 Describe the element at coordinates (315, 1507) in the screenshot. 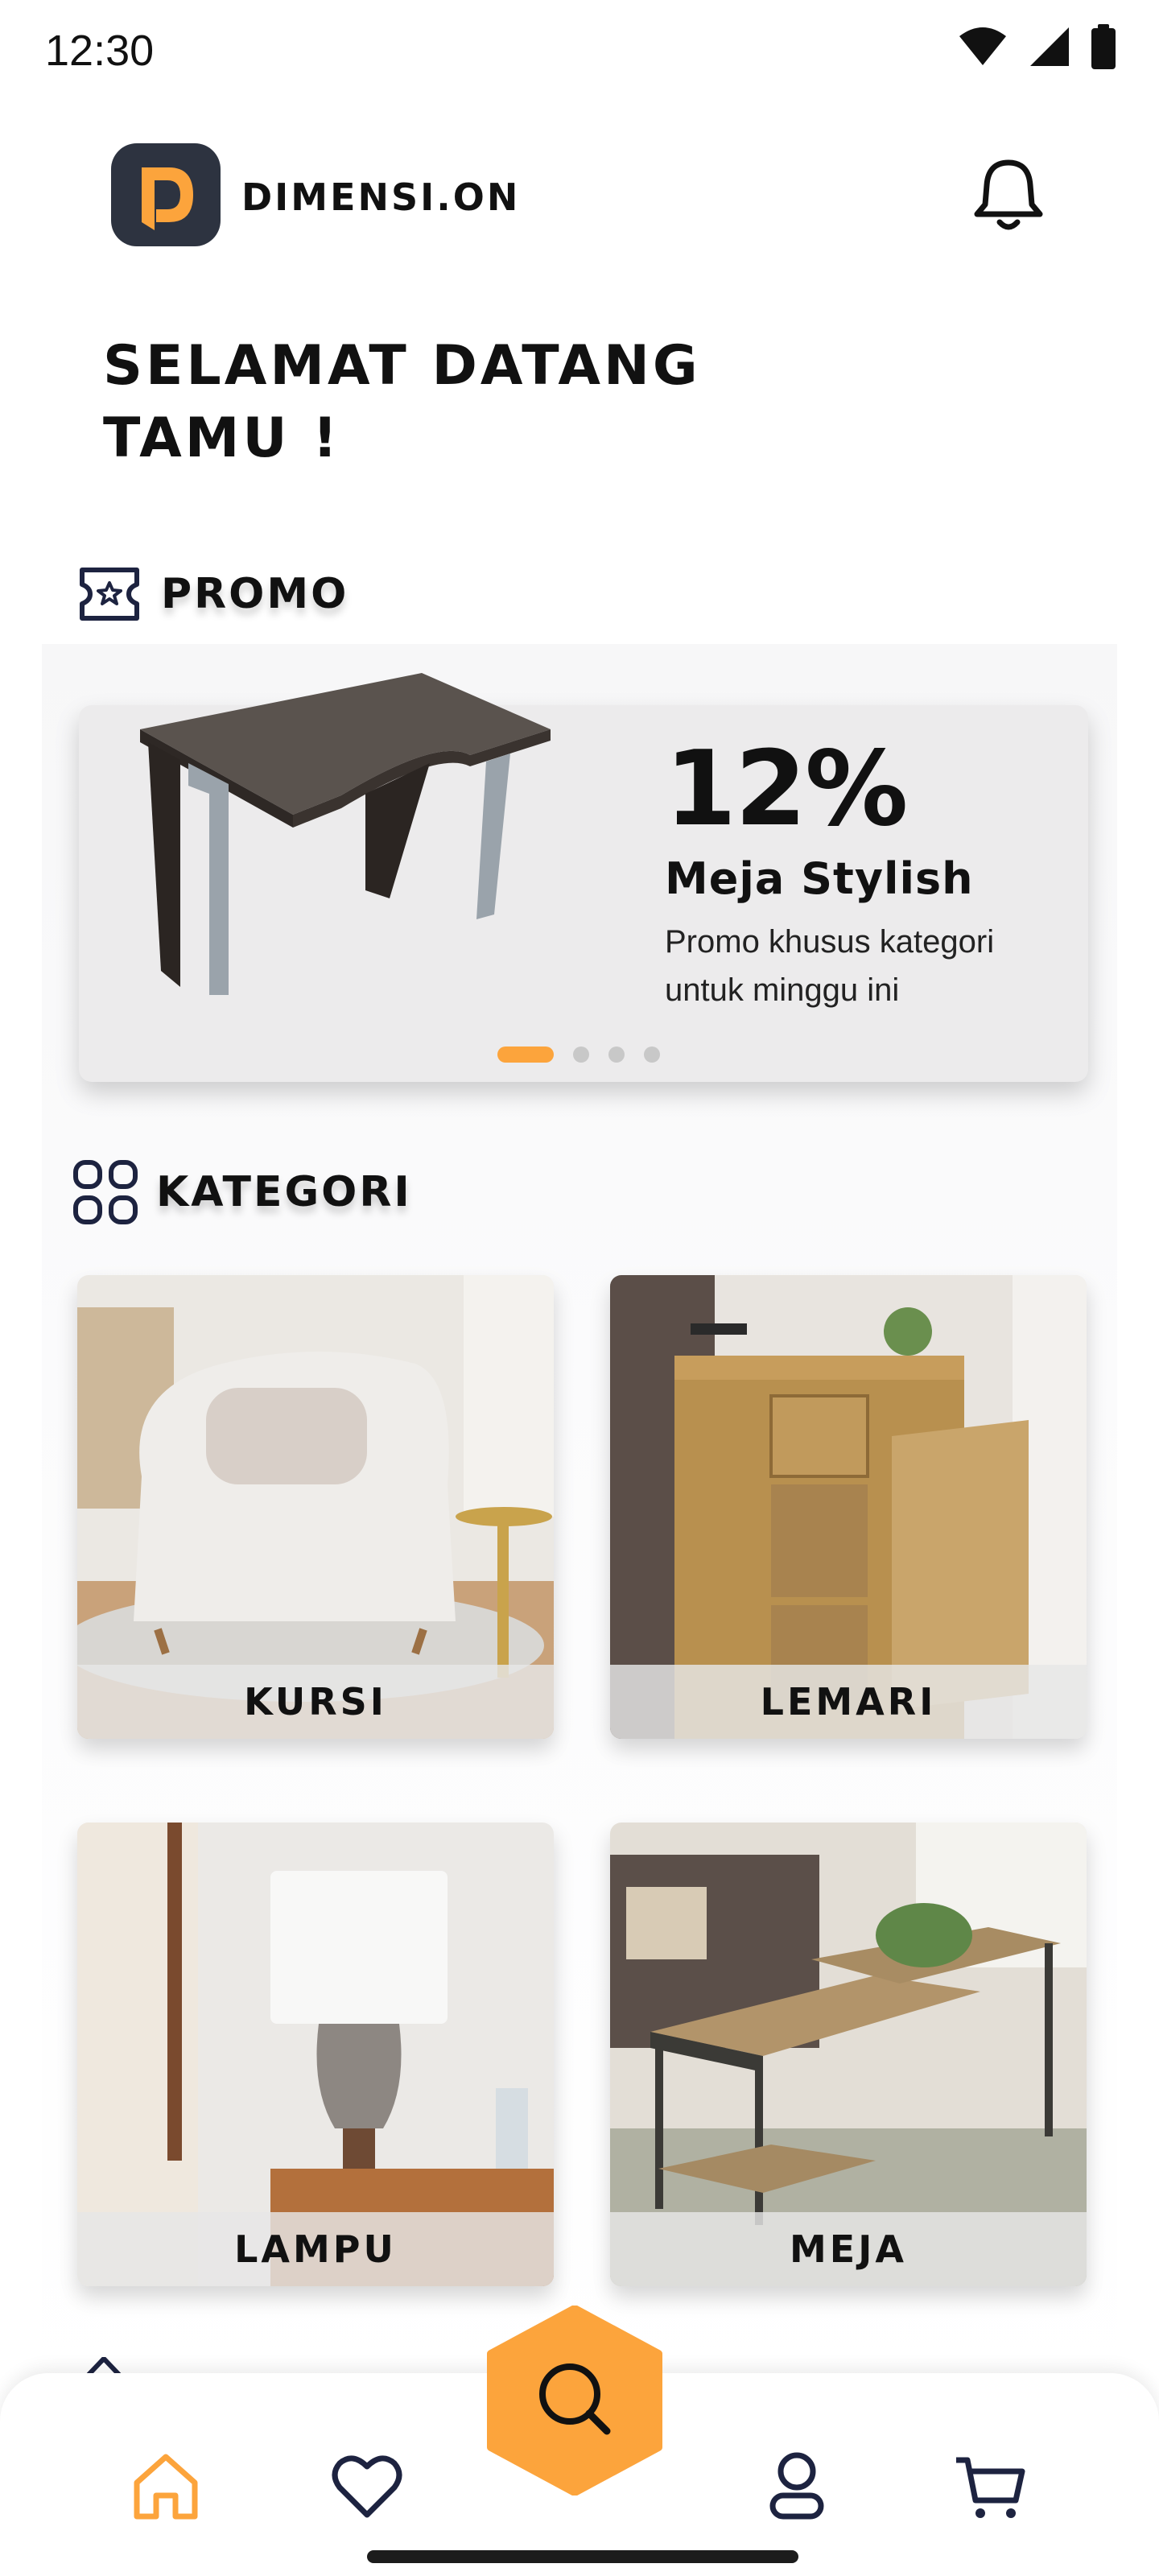

I see `category-card-kursi: KURSI` at that location.